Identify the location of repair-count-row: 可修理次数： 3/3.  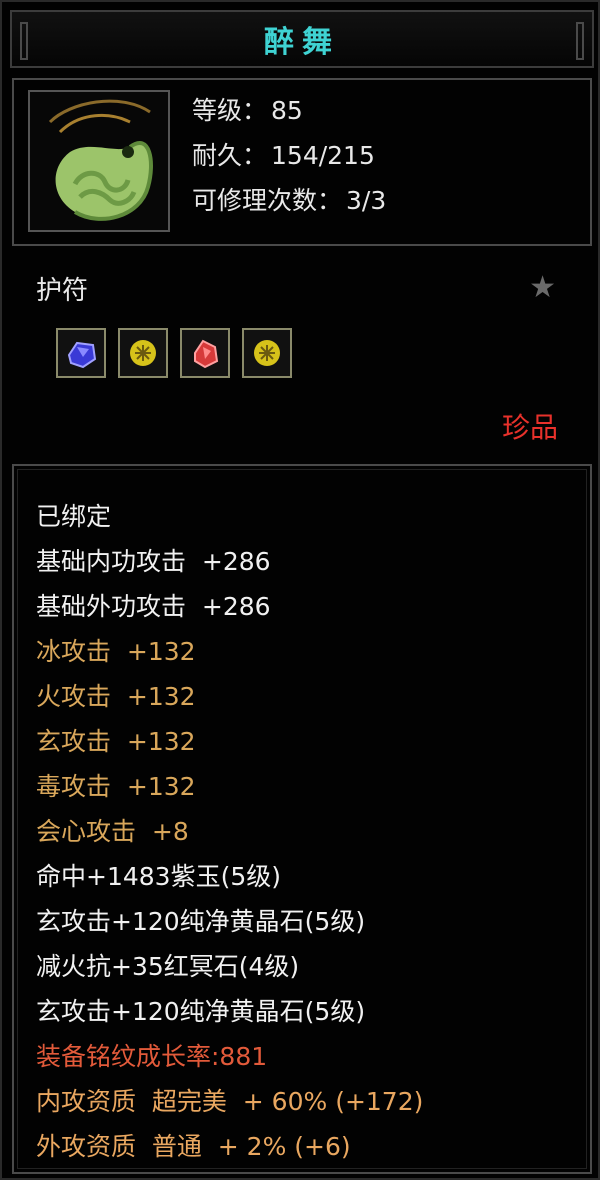
(289, 200).